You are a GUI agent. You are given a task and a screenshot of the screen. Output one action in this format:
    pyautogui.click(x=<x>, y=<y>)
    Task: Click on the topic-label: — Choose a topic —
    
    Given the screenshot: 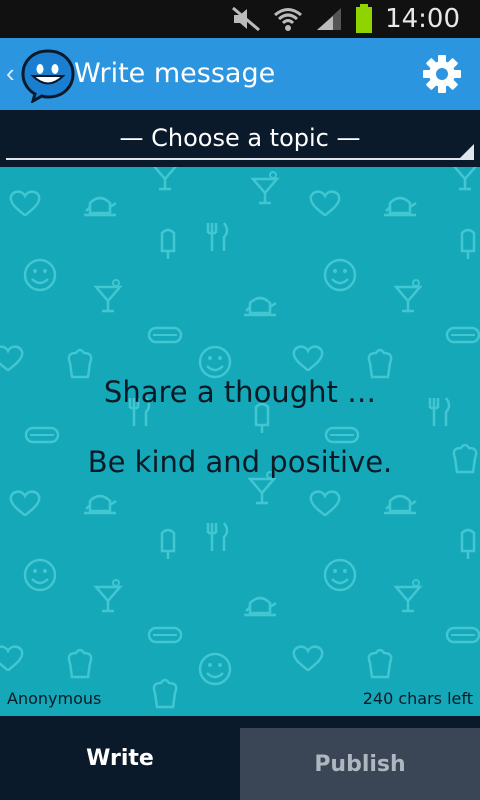 What is the action you would take?
    pyautogui.click(x=240, y=138)
    